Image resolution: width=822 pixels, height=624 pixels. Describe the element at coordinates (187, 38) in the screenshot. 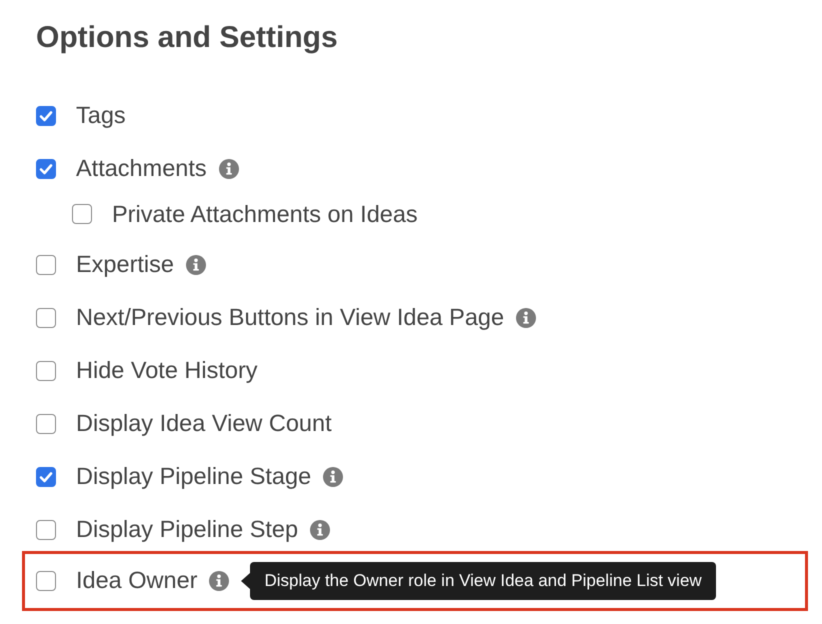

I see `section-title: Options and Settings` at that location.